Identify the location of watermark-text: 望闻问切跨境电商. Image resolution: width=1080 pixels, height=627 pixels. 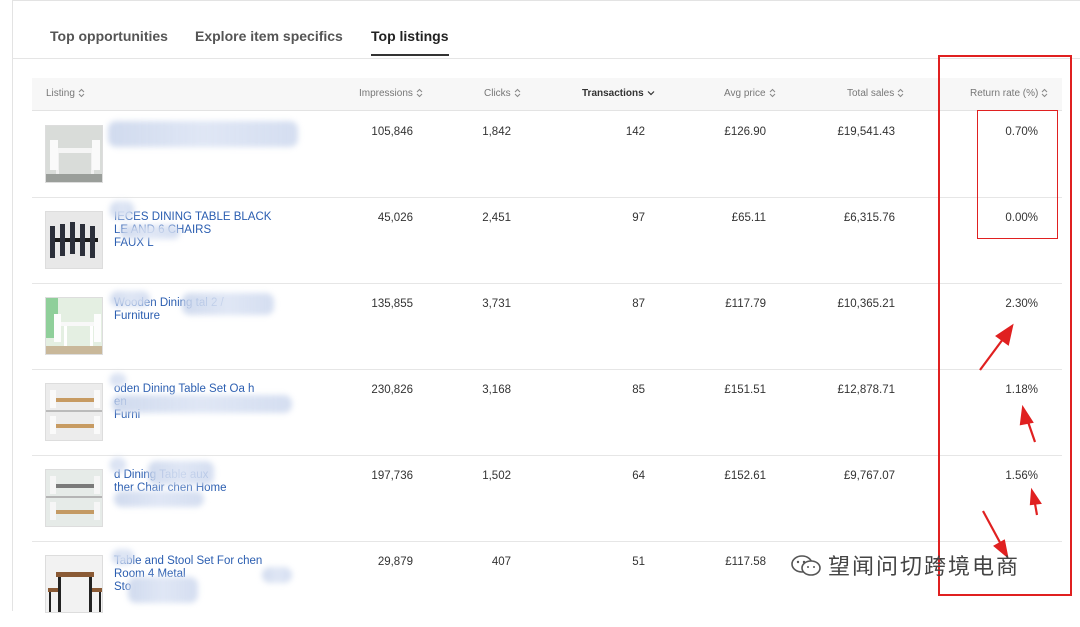
(924, 566).